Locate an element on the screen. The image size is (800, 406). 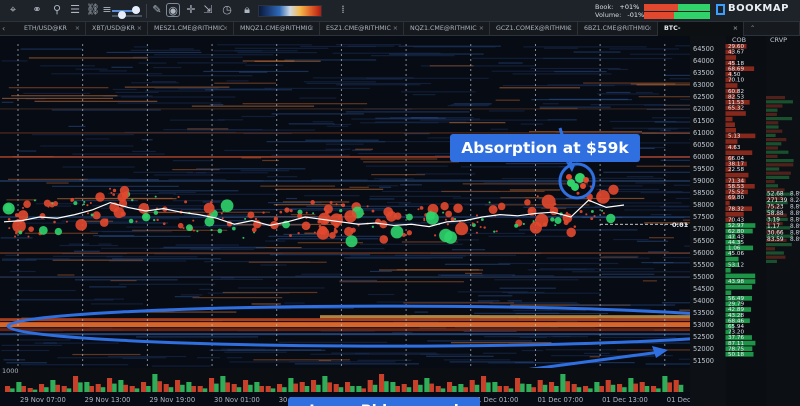
tabs-scroll-left-icon: ‹ is located at coordinates (3, 29).